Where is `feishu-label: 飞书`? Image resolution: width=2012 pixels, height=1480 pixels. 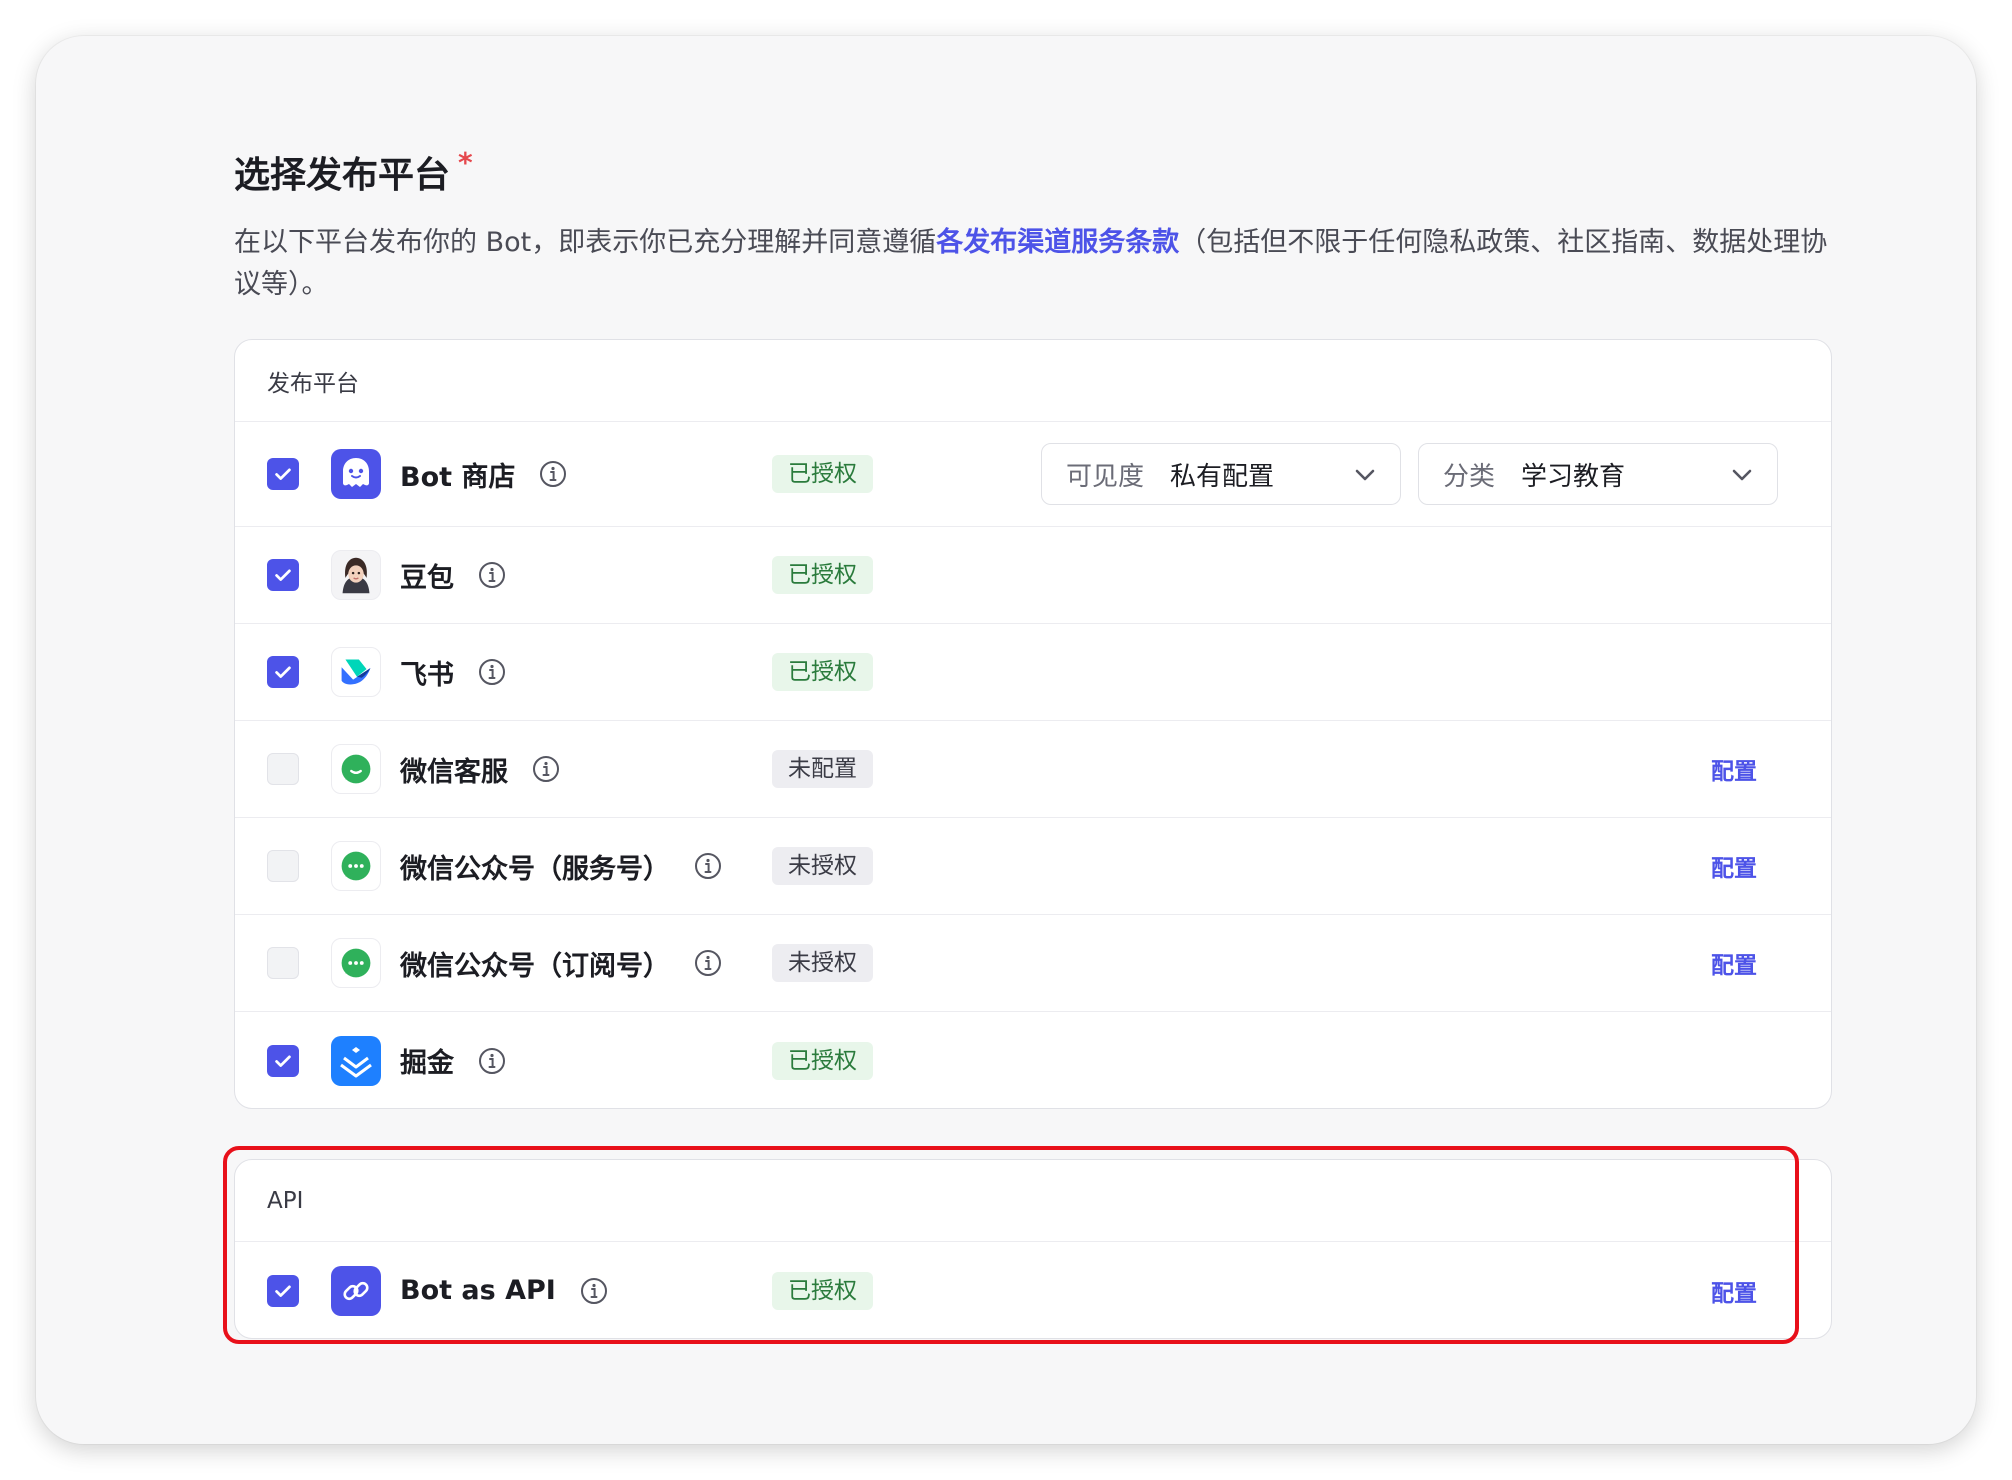 feishu-label: 飞书 is located at coordinates (427, 675).